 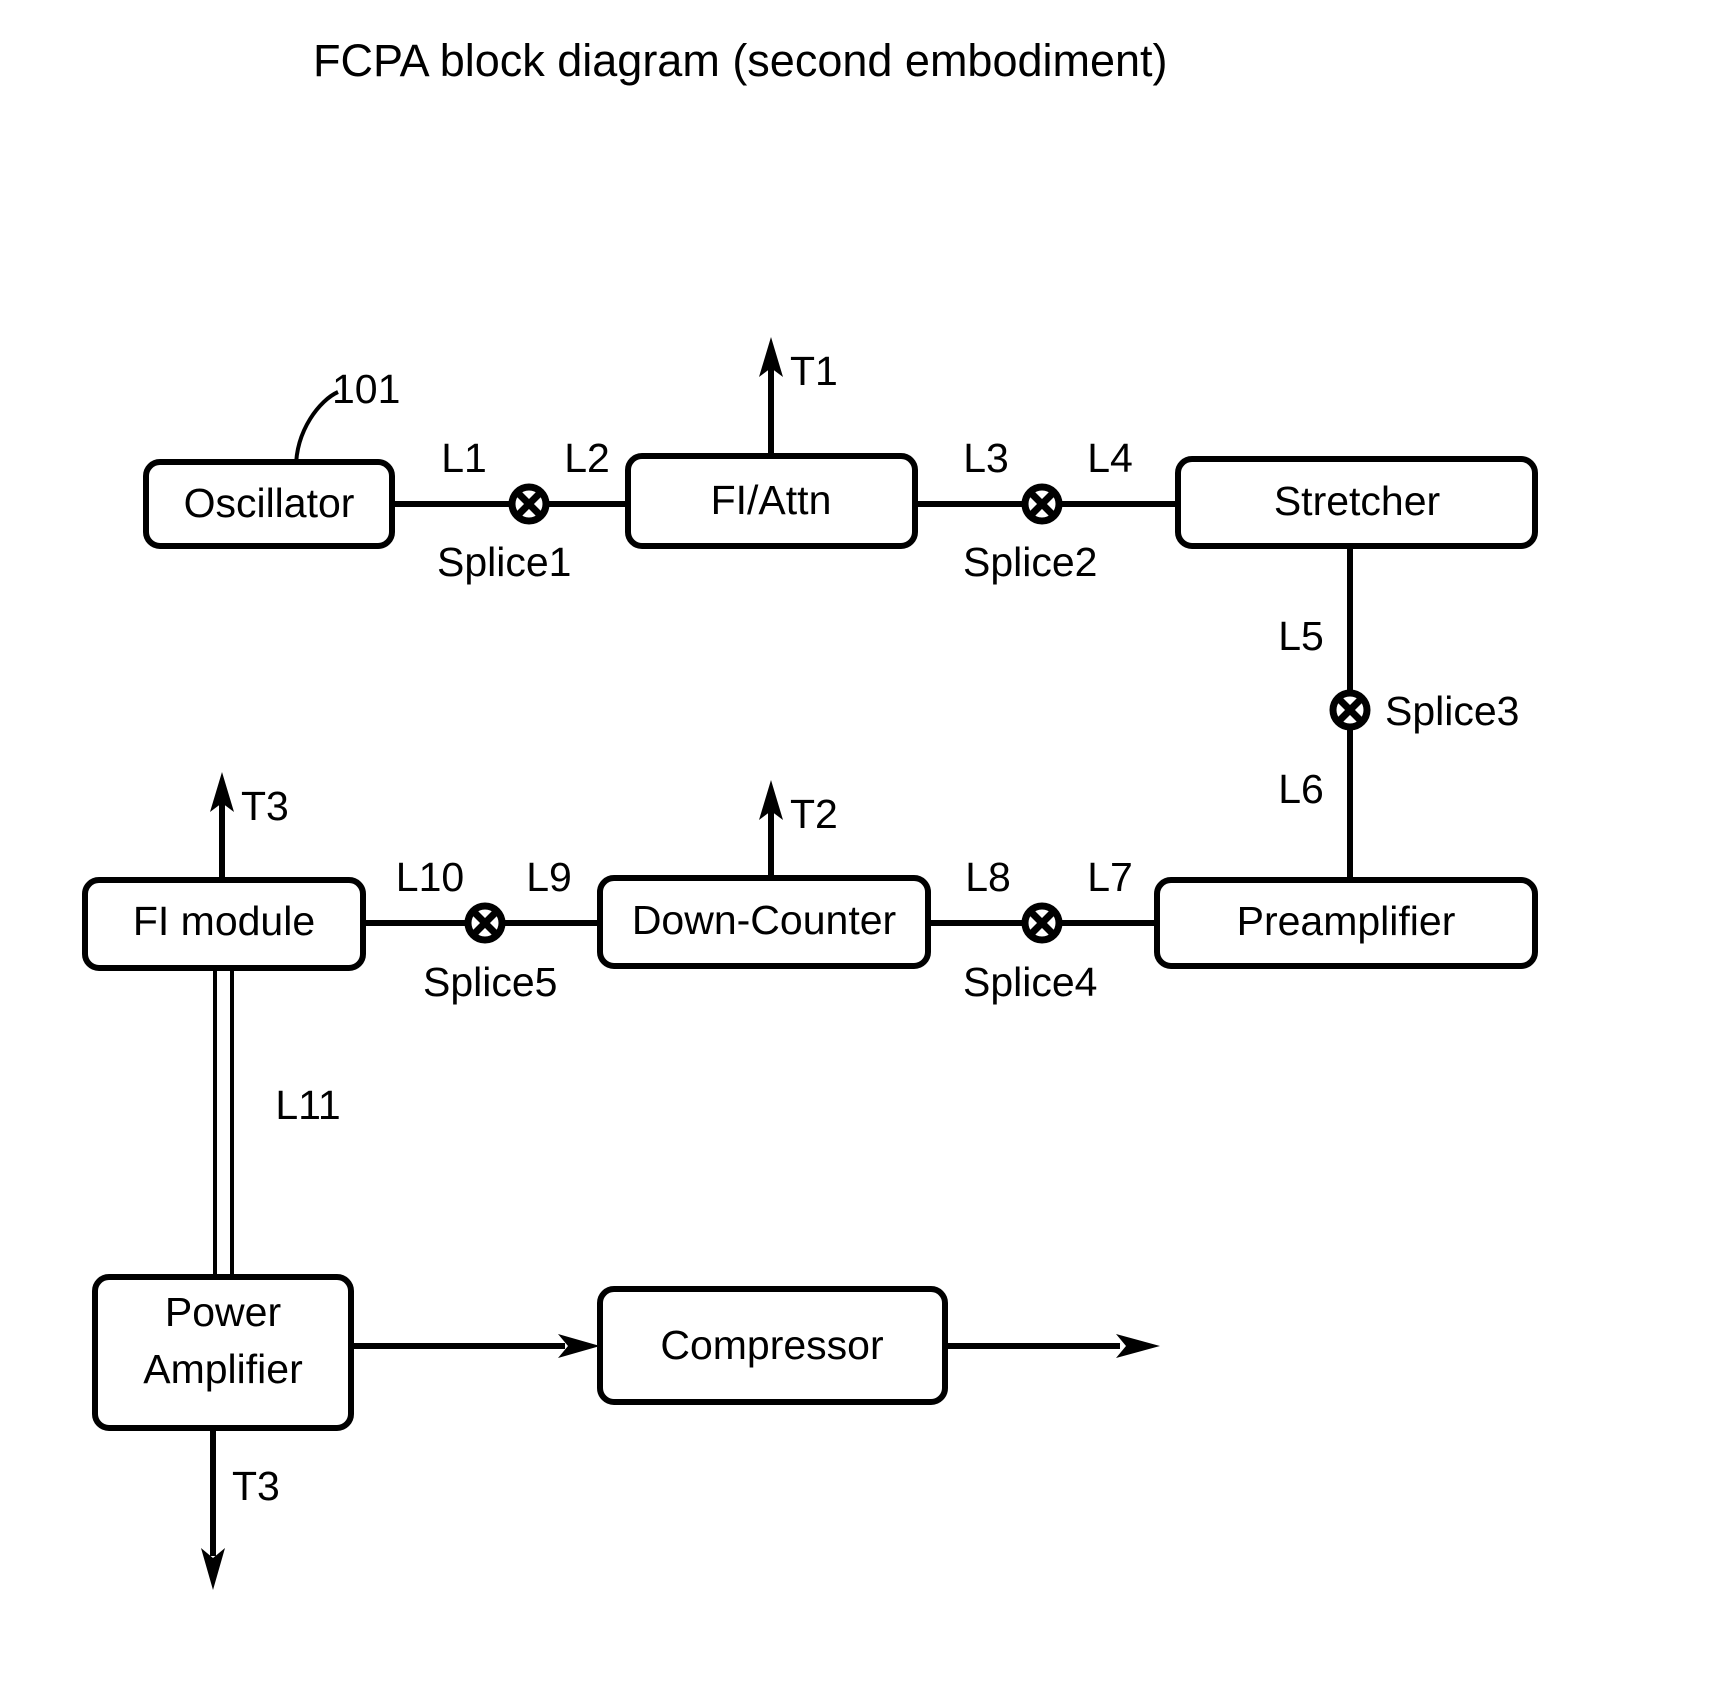 I want to click on block-compressor: Compressor, so click(x=772, y=1345).